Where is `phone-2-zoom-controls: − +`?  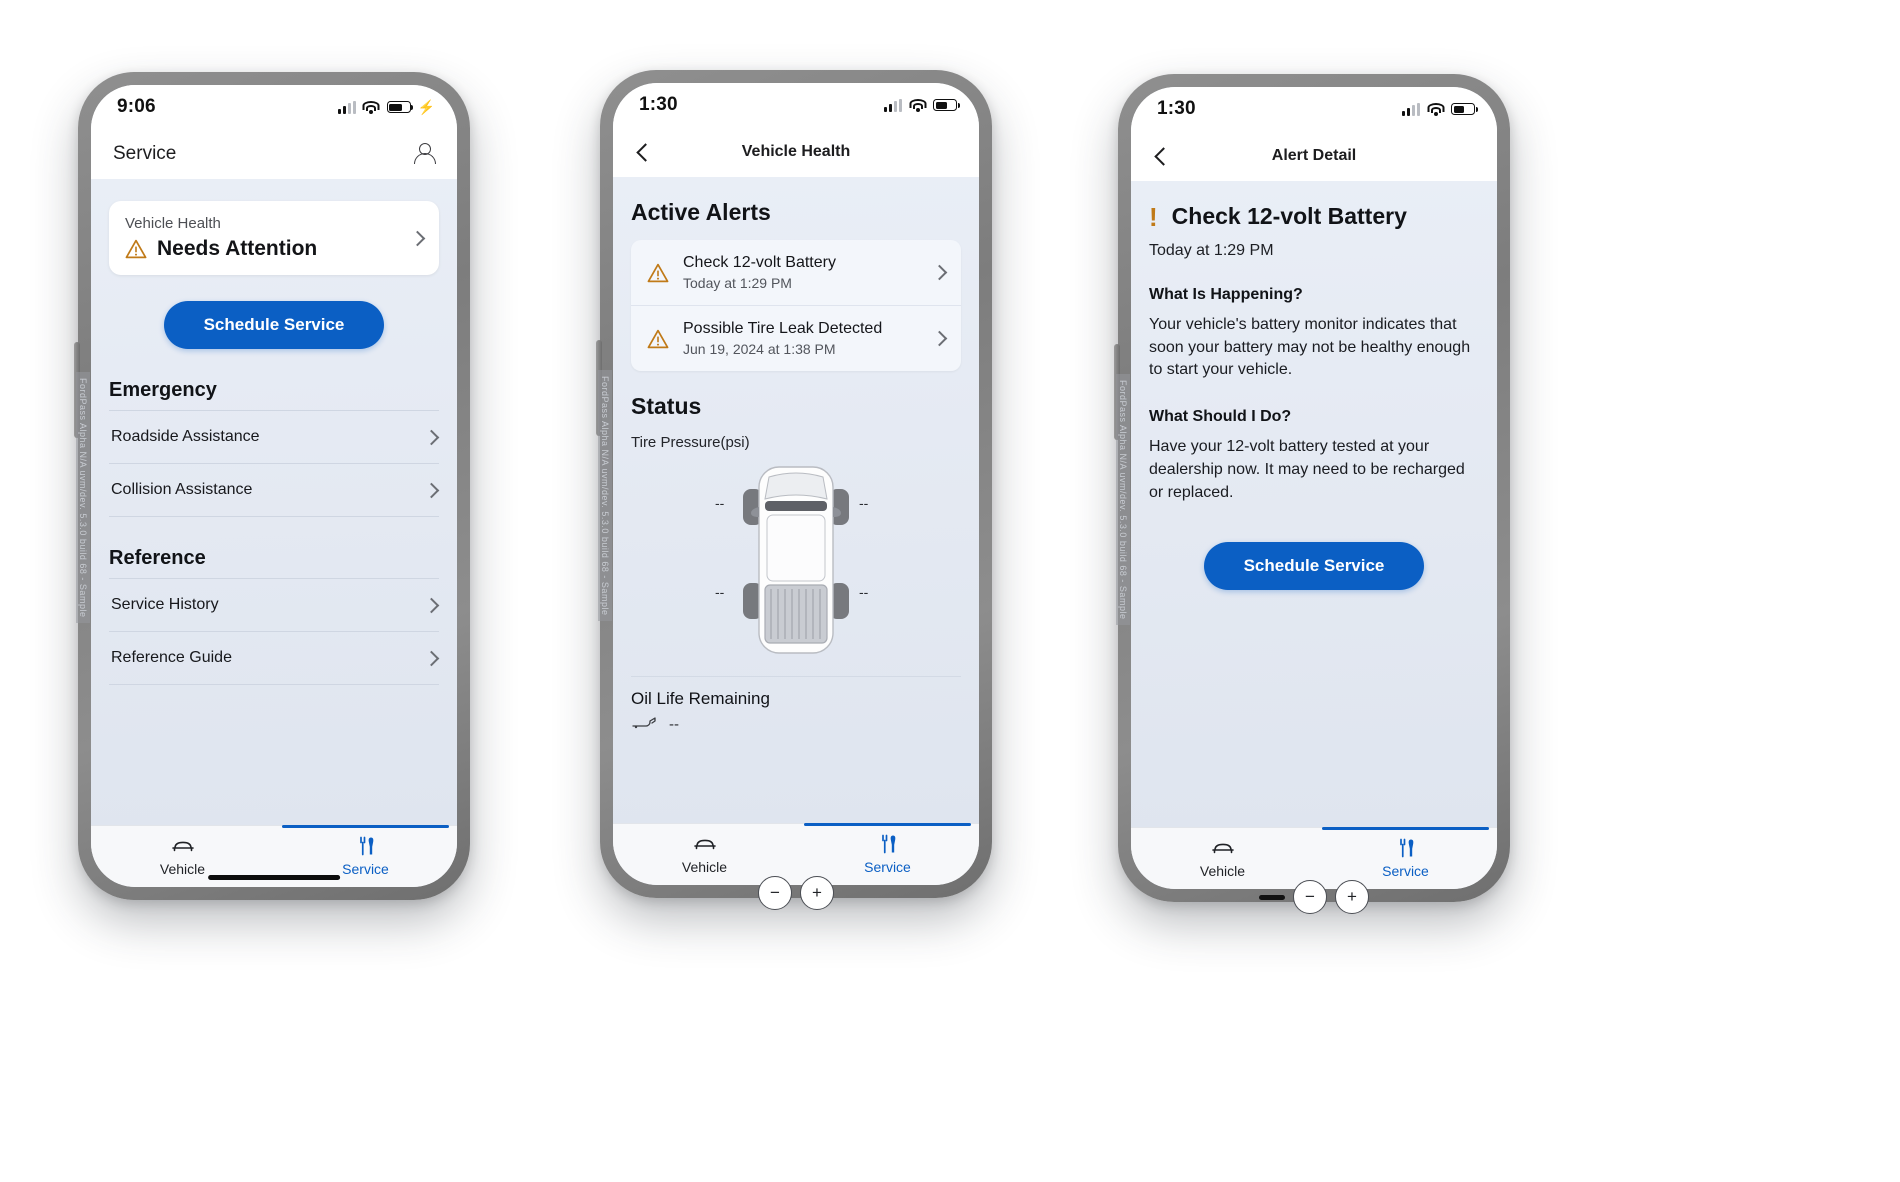 phone-2-zoom-controls: − + is located at coordinates (796, 893).